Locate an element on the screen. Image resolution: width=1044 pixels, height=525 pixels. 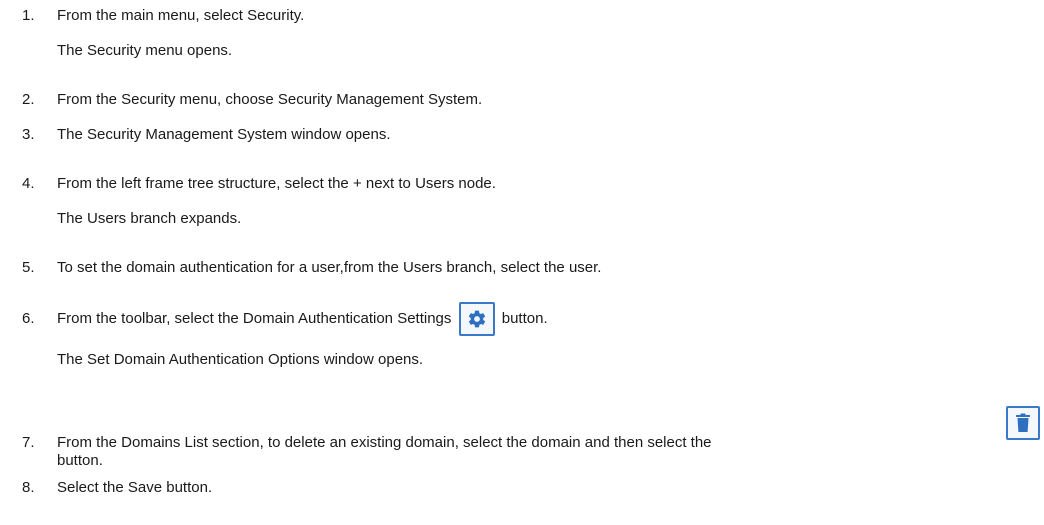
step-number: 4. is located at coordinates (28, 183).